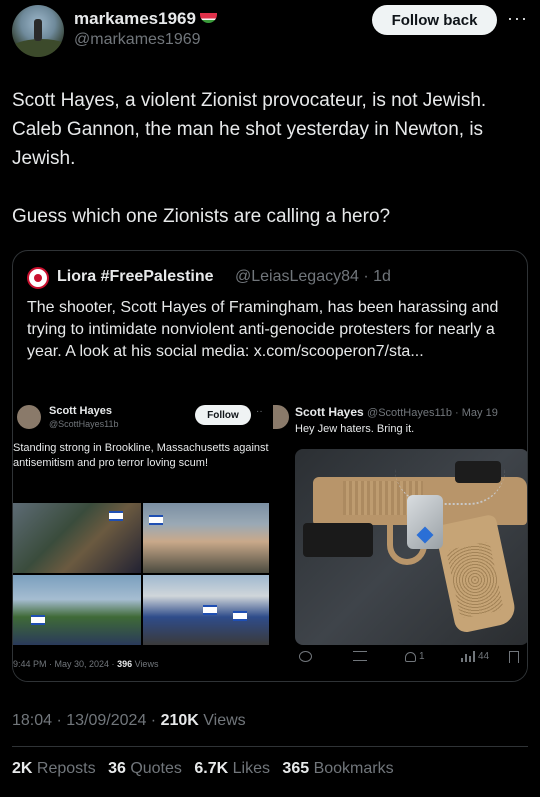  I want to click on views-label: Views, so click(222, 720).